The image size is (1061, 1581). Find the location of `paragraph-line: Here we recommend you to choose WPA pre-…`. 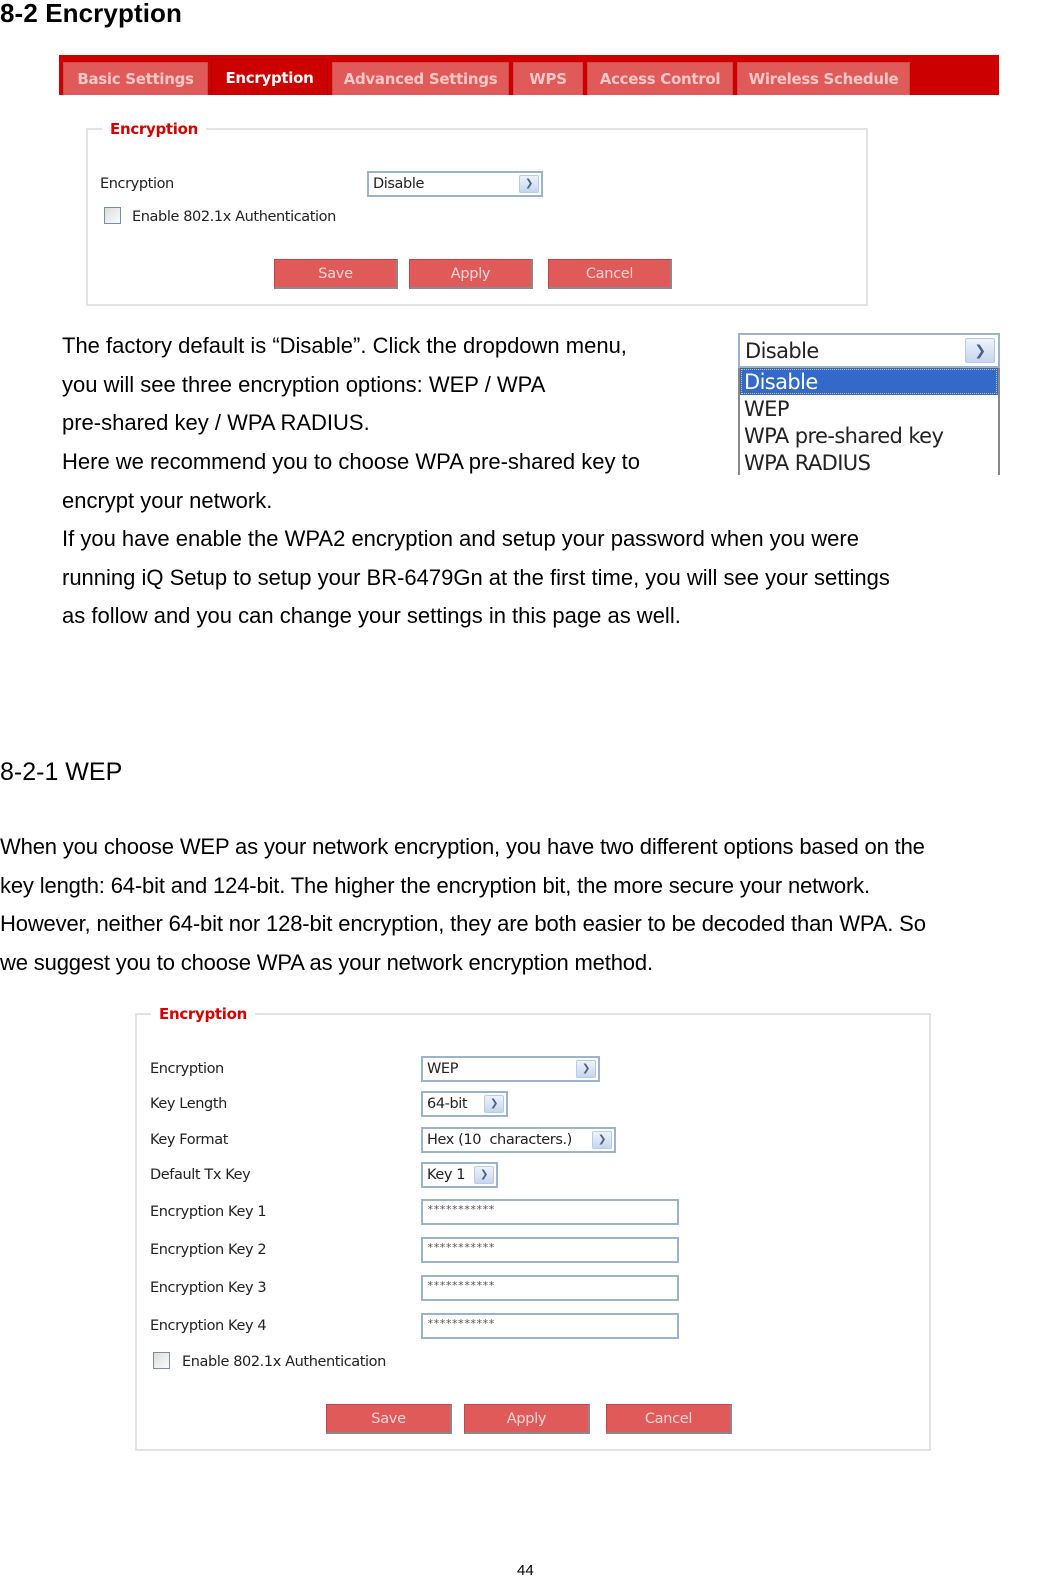

paragraph-line: Here we recommend you to choose WPA pre-… is located at coordinates (351, 462).